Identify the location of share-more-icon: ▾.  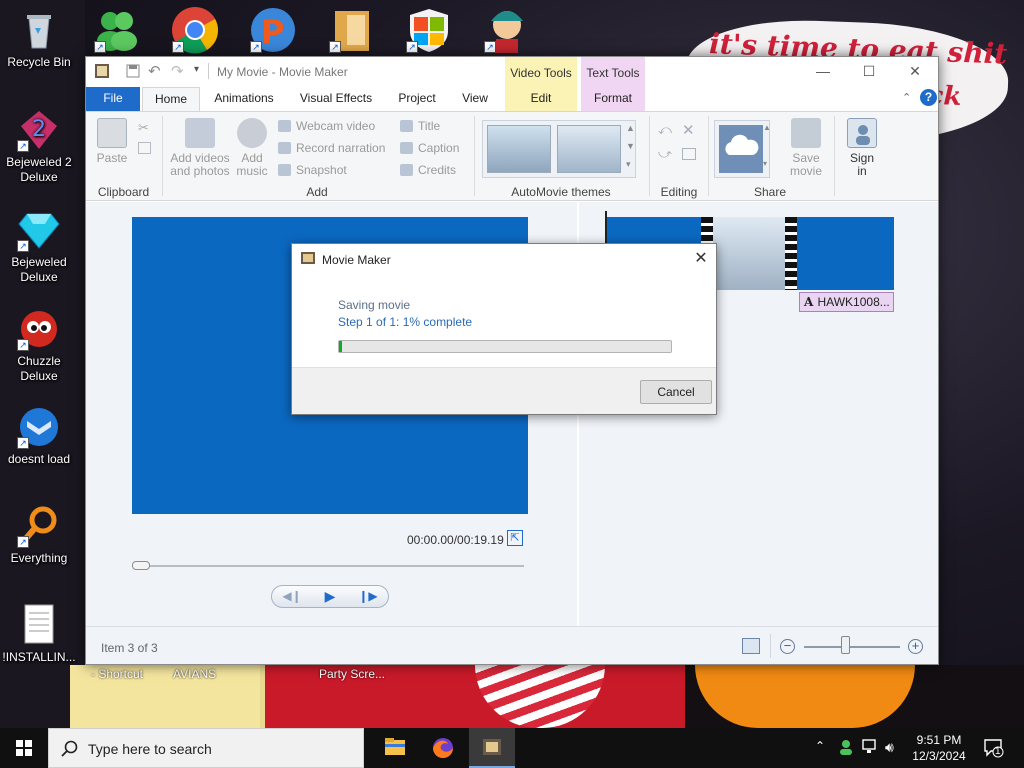
(765, 163).